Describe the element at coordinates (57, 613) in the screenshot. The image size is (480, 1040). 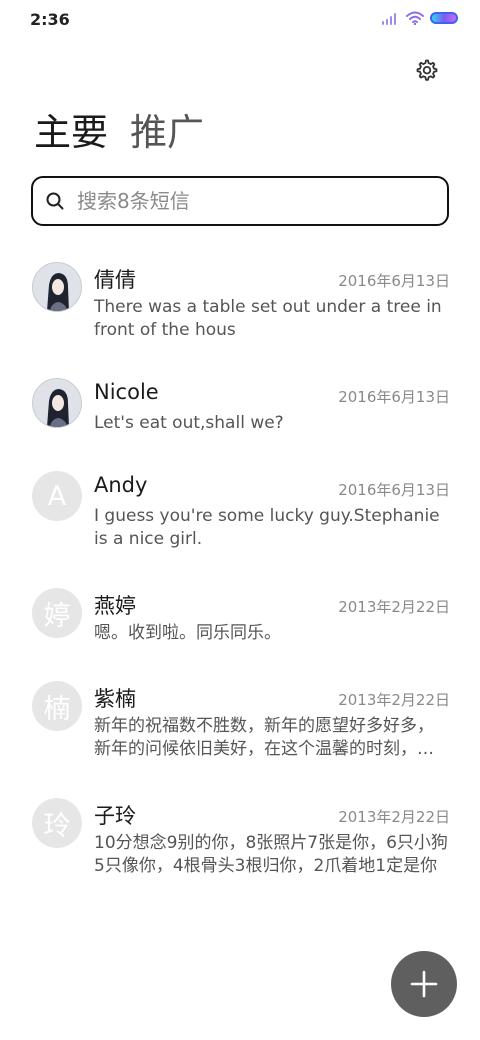
I see `avatar: 婷` at that location.